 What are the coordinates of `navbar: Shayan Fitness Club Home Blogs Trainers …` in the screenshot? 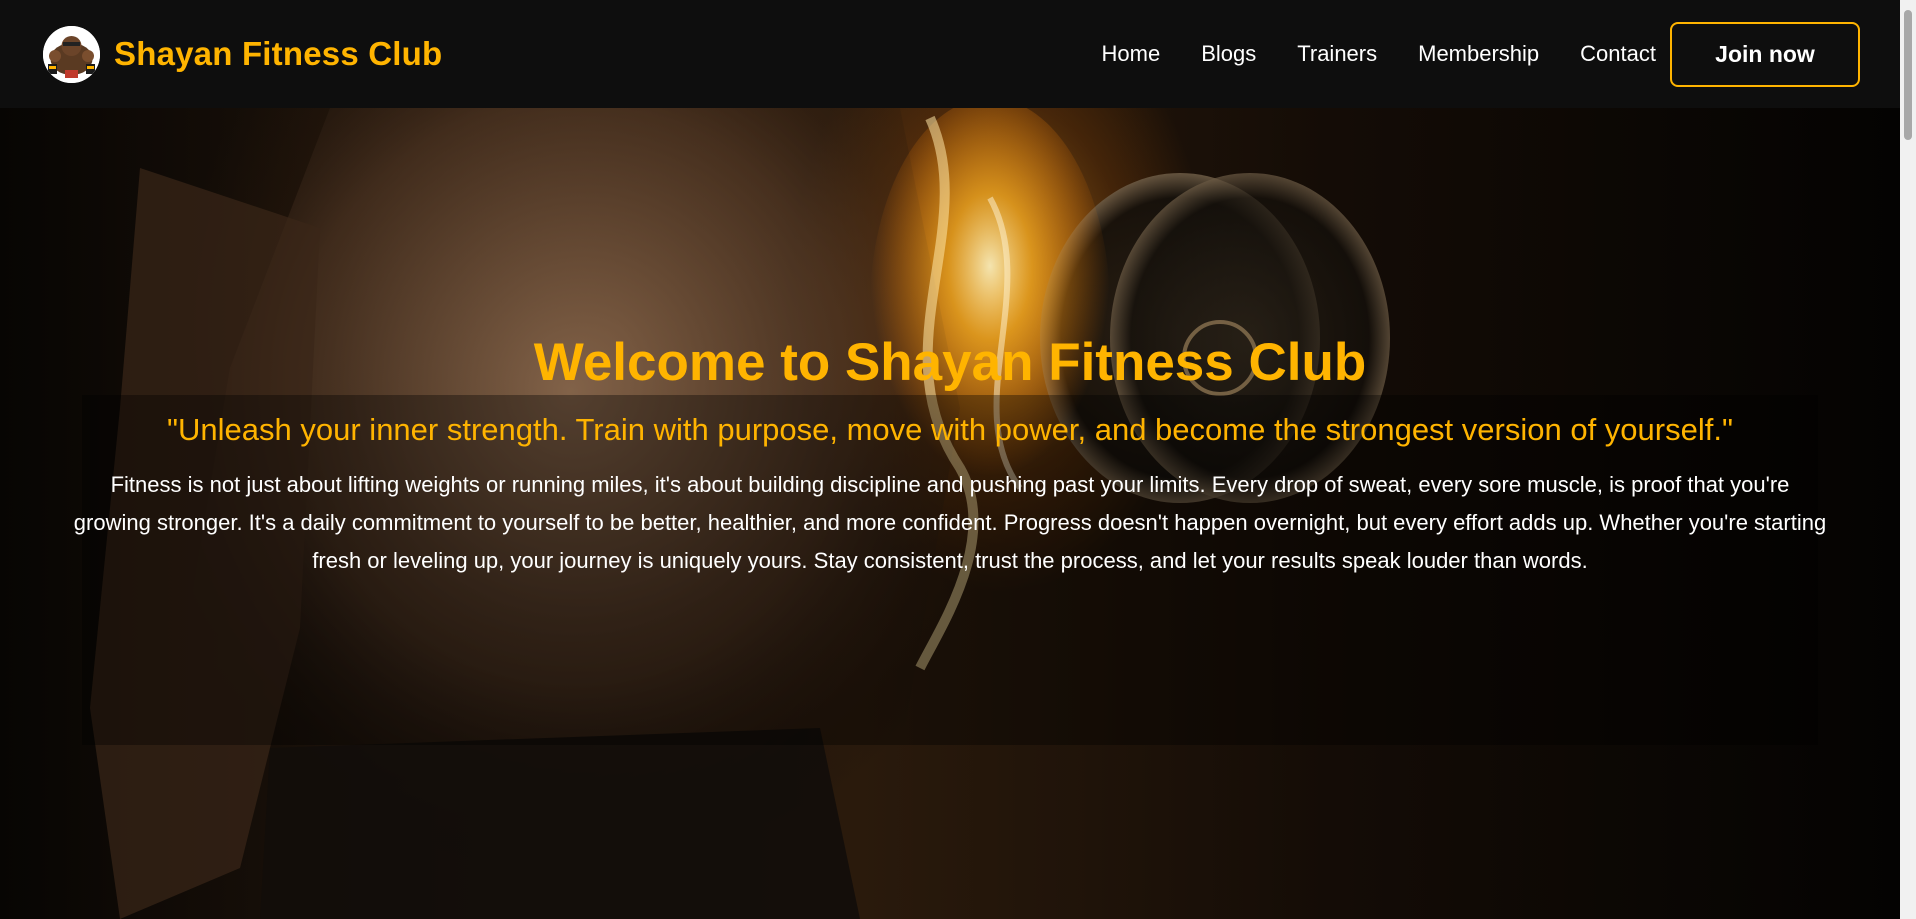 It's located at (950, 54).